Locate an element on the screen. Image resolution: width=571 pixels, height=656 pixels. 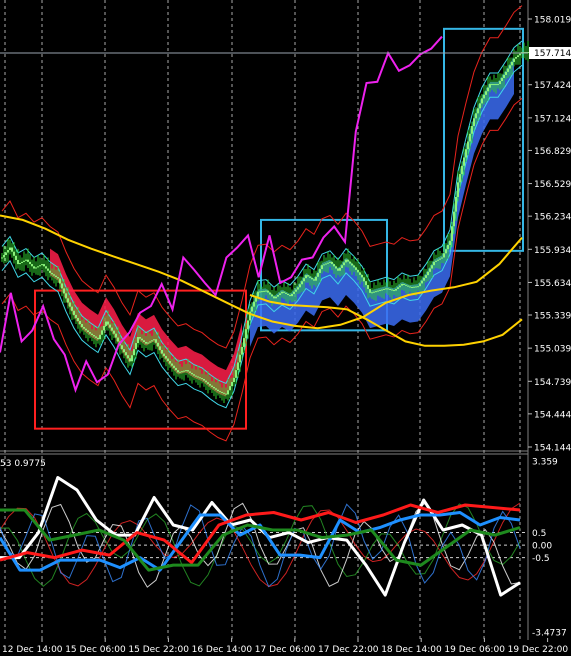
time-tick-label: 17 Dec 06:00 is located at coordinates (285, 650).